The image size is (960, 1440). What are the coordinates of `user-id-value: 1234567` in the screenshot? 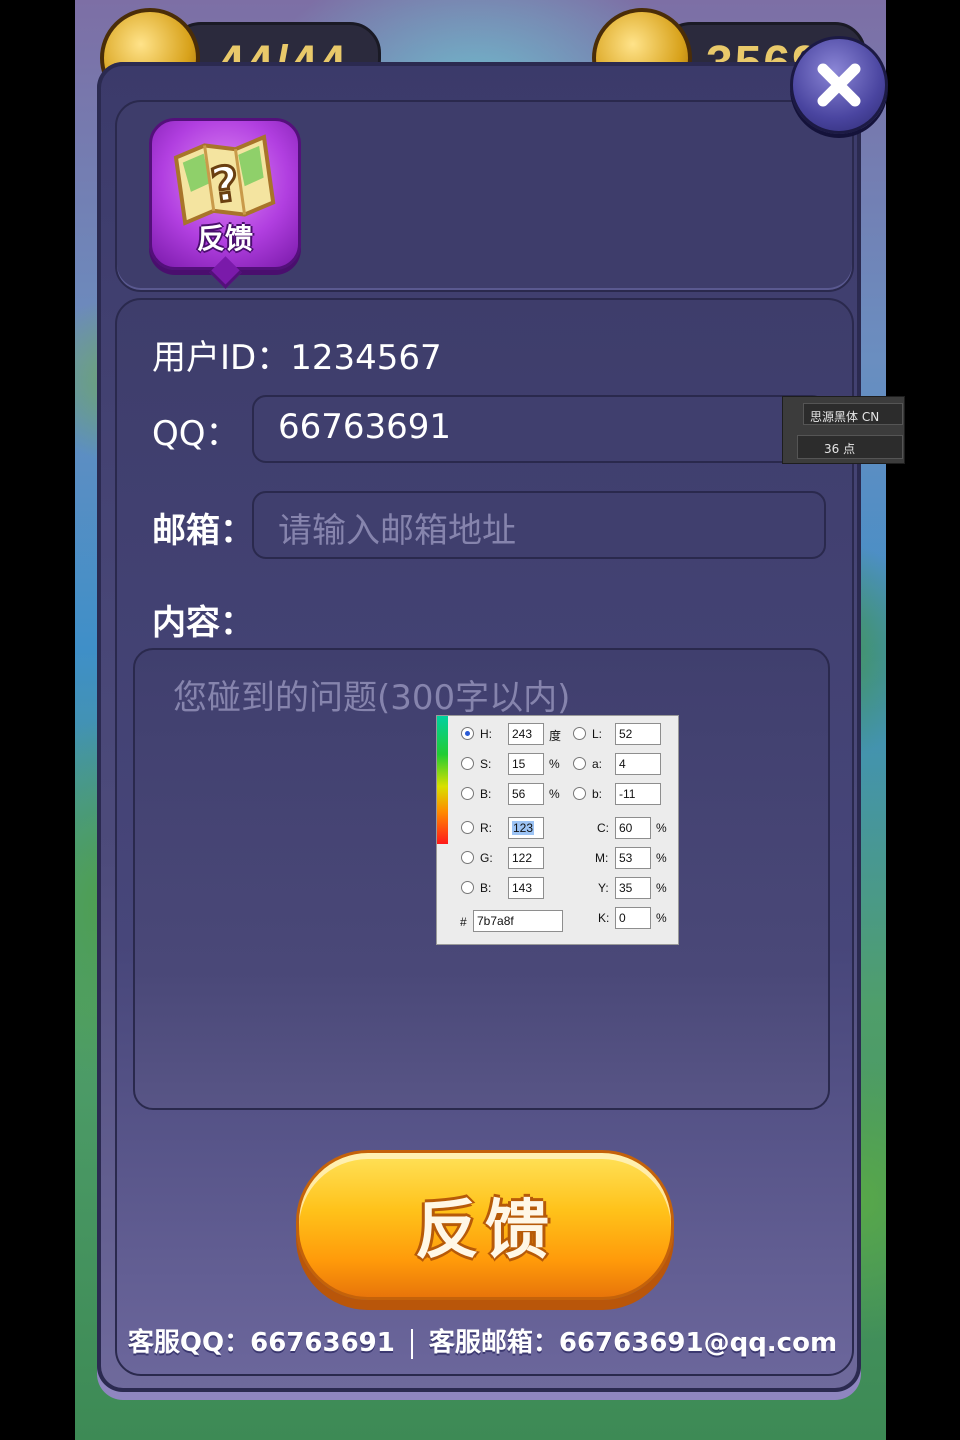 It's located at (366, 358).